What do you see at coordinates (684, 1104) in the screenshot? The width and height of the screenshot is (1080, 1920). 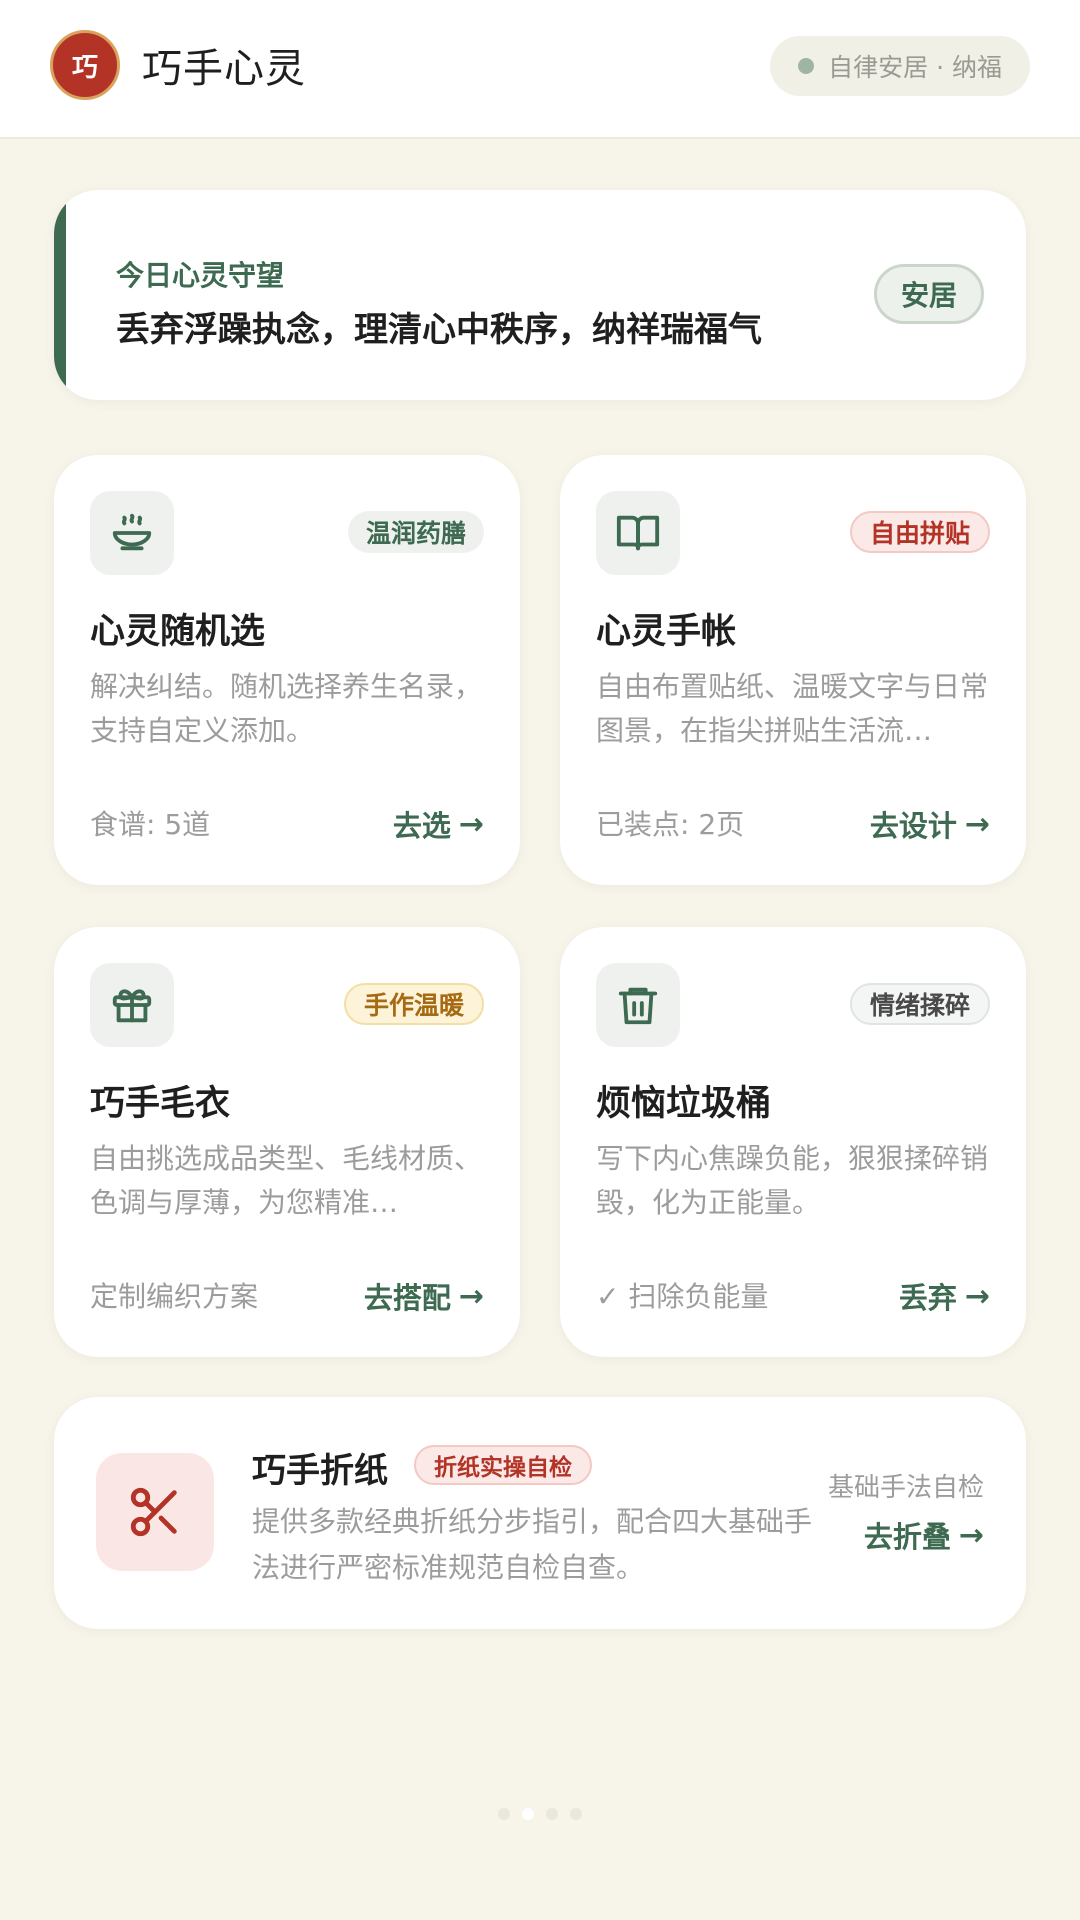 I see `card-title: 烦恼垃圾桶` at bounding box center [684, 1104].